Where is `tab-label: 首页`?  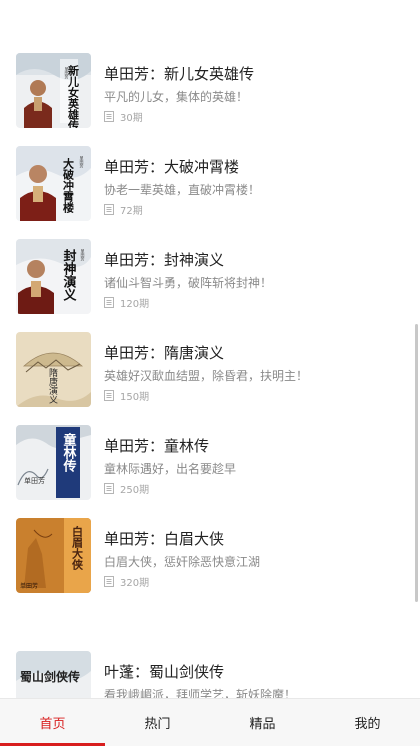 tab-label: 首页 is located at coordinates (52, 724).